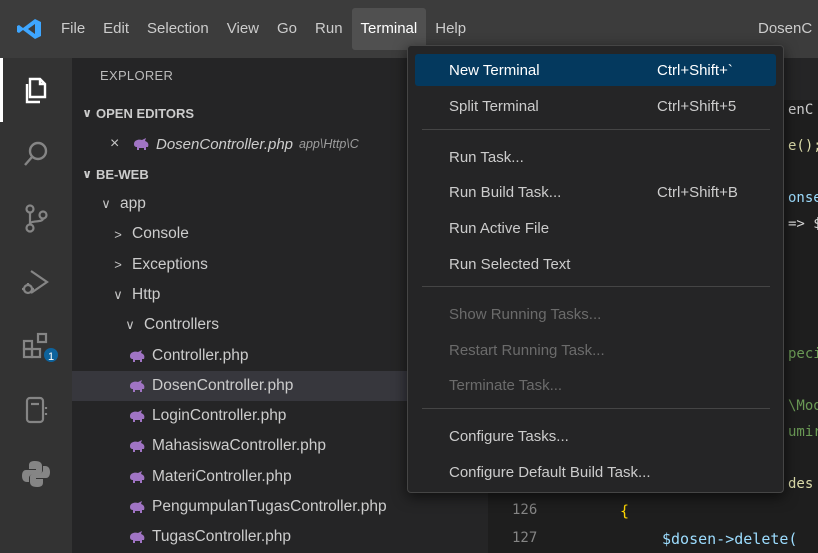 This screenshot has height=553, width=818. I want to click on line-number: 126, so click(525, 510).